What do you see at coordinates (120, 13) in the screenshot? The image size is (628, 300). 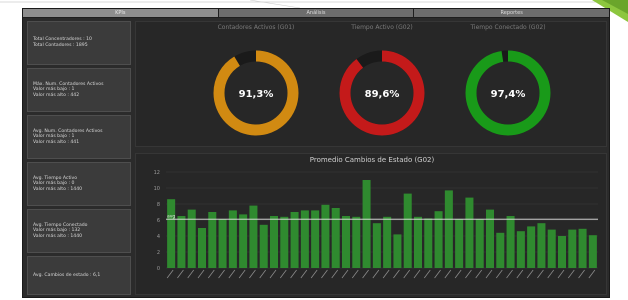 I see `tab-kpis: KPIs` at bounding box center [120, 13].